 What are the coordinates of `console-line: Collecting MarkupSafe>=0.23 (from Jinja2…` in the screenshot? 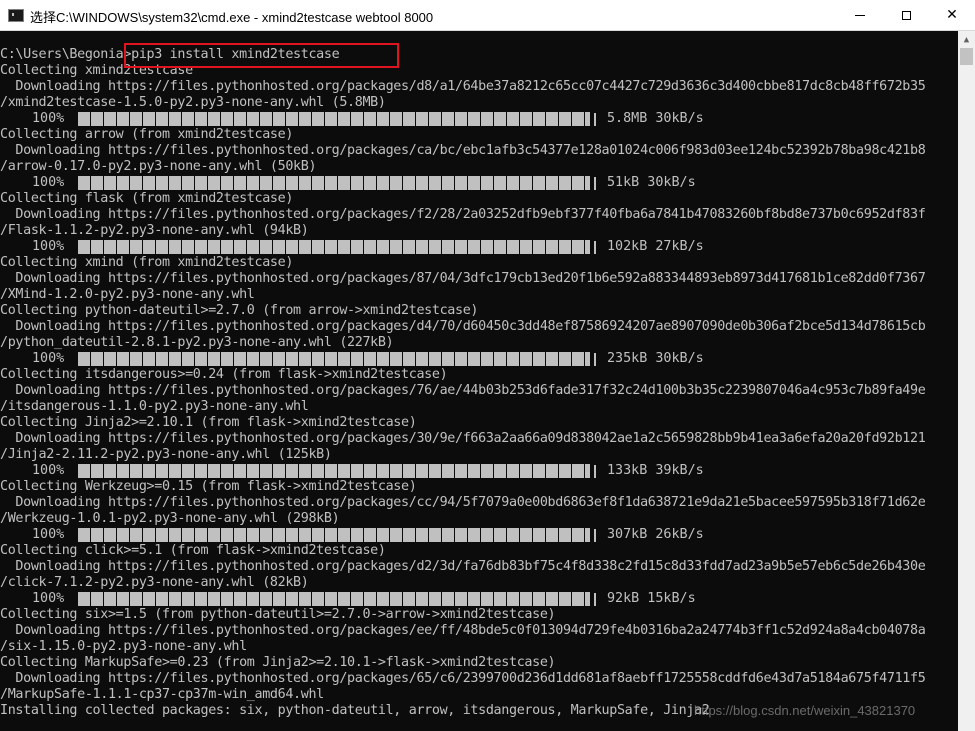 It's located at (278, 662).